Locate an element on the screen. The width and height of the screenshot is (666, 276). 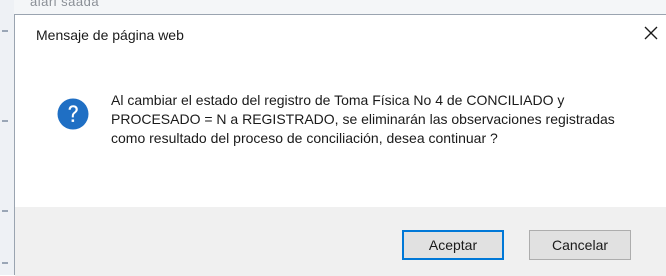
close-icon is located at coordinates (651, 33).